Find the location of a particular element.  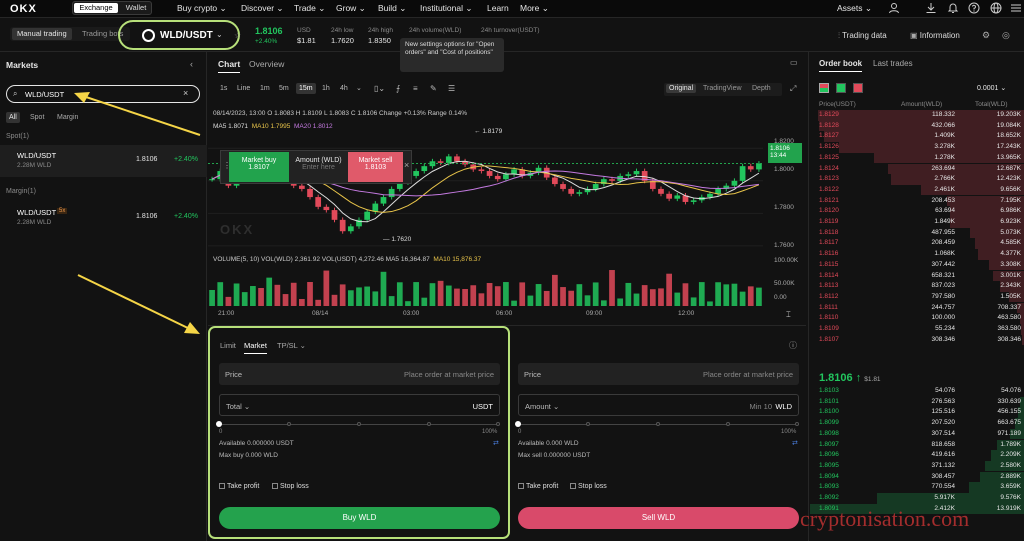

order-book-row: 1.8112 797.580 1.505K is located at coordinates (916, 297).